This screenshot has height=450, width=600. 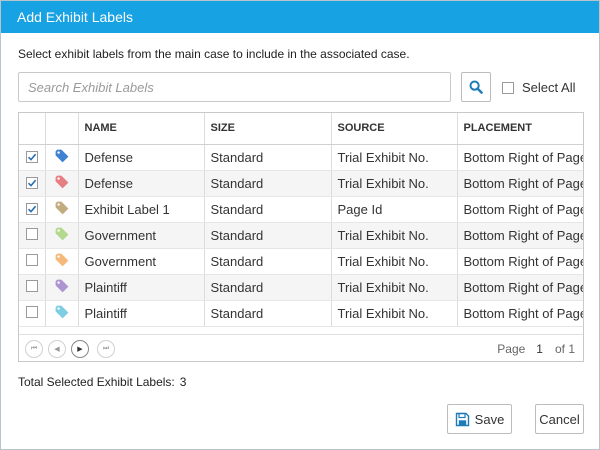 What do you see at coordinates (300, 17) in the screenshot?
I see `dialog-titlebar: Add Exhibit Labels` at bounding box center [300, 17].